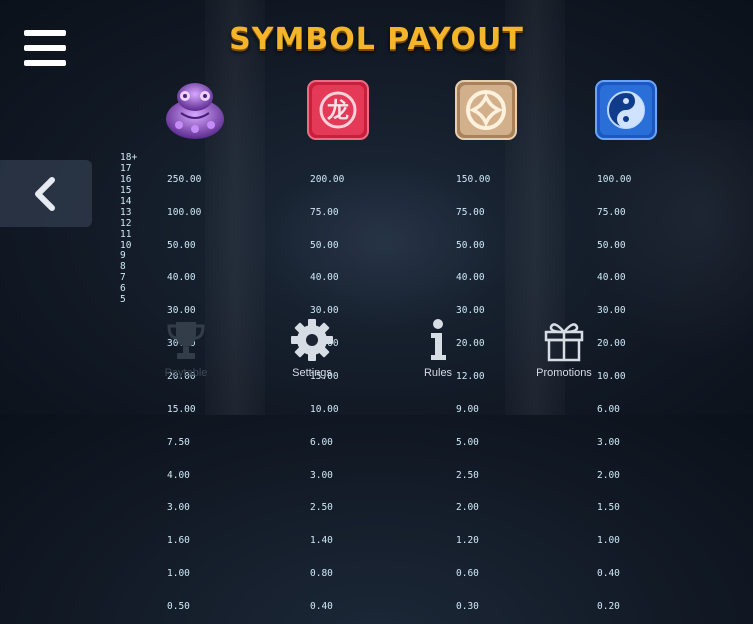 The image size is (753, 624). I want to click on payout-value: 10.00, so click(324, 409).